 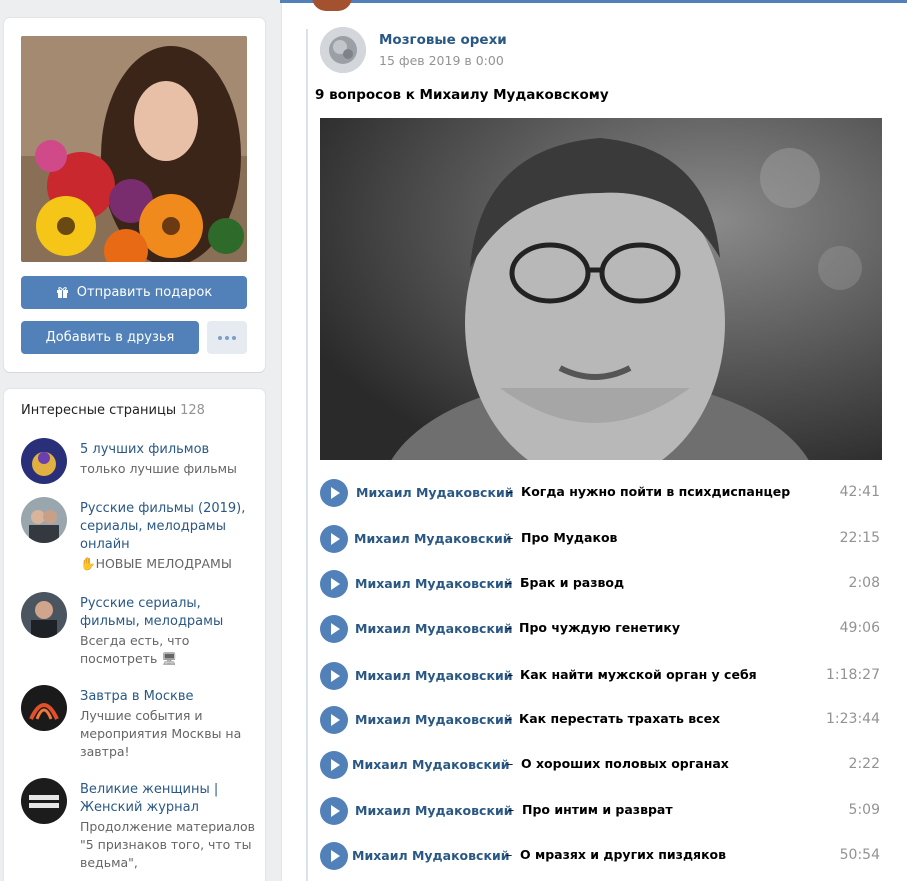 I want to click on page-title: Русские сериалы, фильмы, мелодрамы, so click(x=168, y=613).